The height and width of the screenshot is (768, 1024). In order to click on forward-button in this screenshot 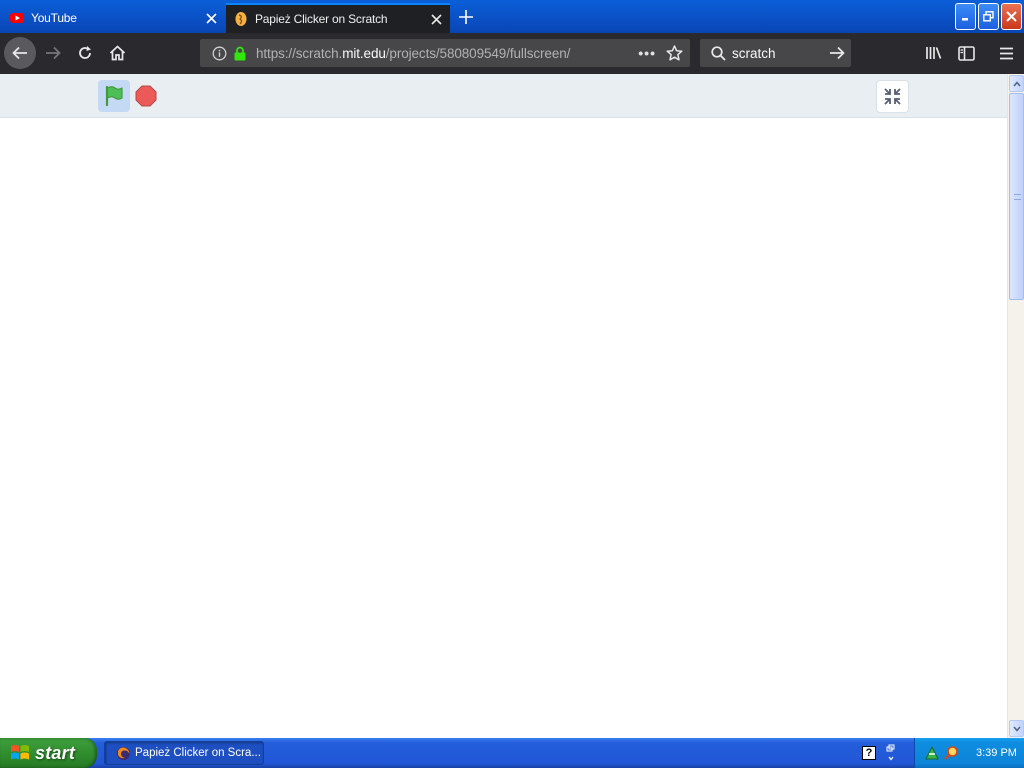, I will do `click(53, 53)`.